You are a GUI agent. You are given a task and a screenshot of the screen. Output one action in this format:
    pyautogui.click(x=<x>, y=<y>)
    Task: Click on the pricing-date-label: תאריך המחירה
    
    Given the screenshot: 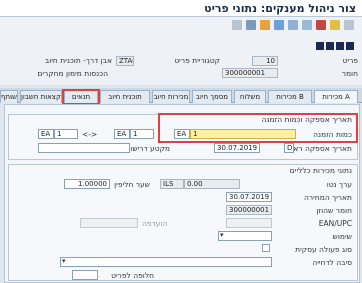 What is the action you would take?
    pyautogui.click(x=328, y=197)
    